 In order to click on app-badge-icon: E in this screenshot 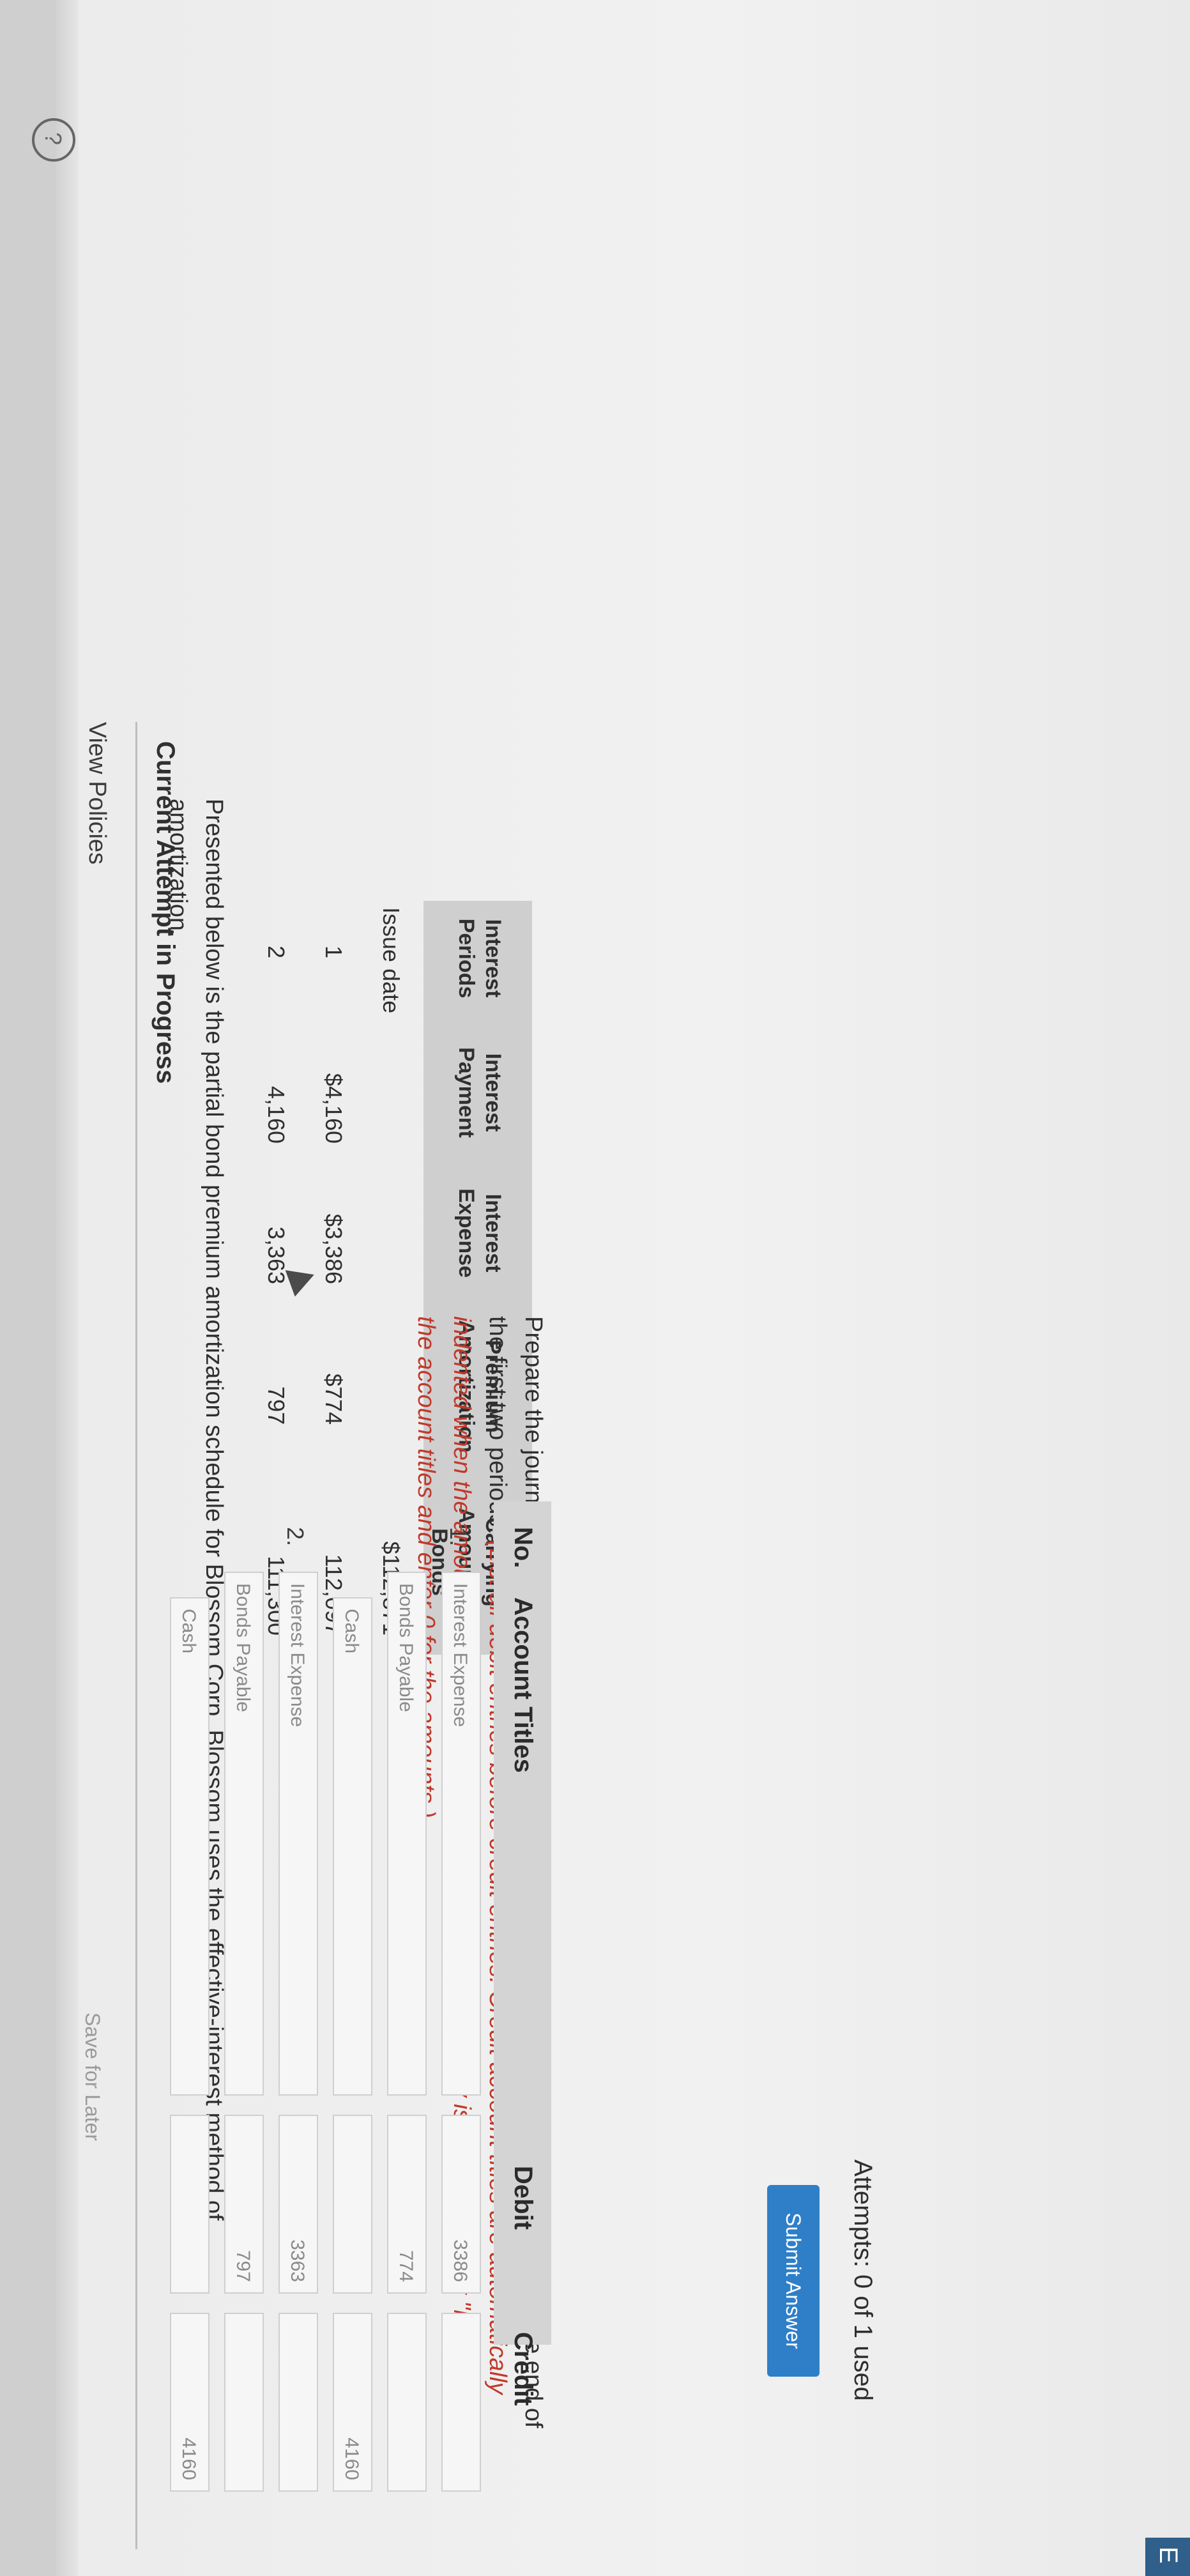, I will do `click(1167, 2557)`.